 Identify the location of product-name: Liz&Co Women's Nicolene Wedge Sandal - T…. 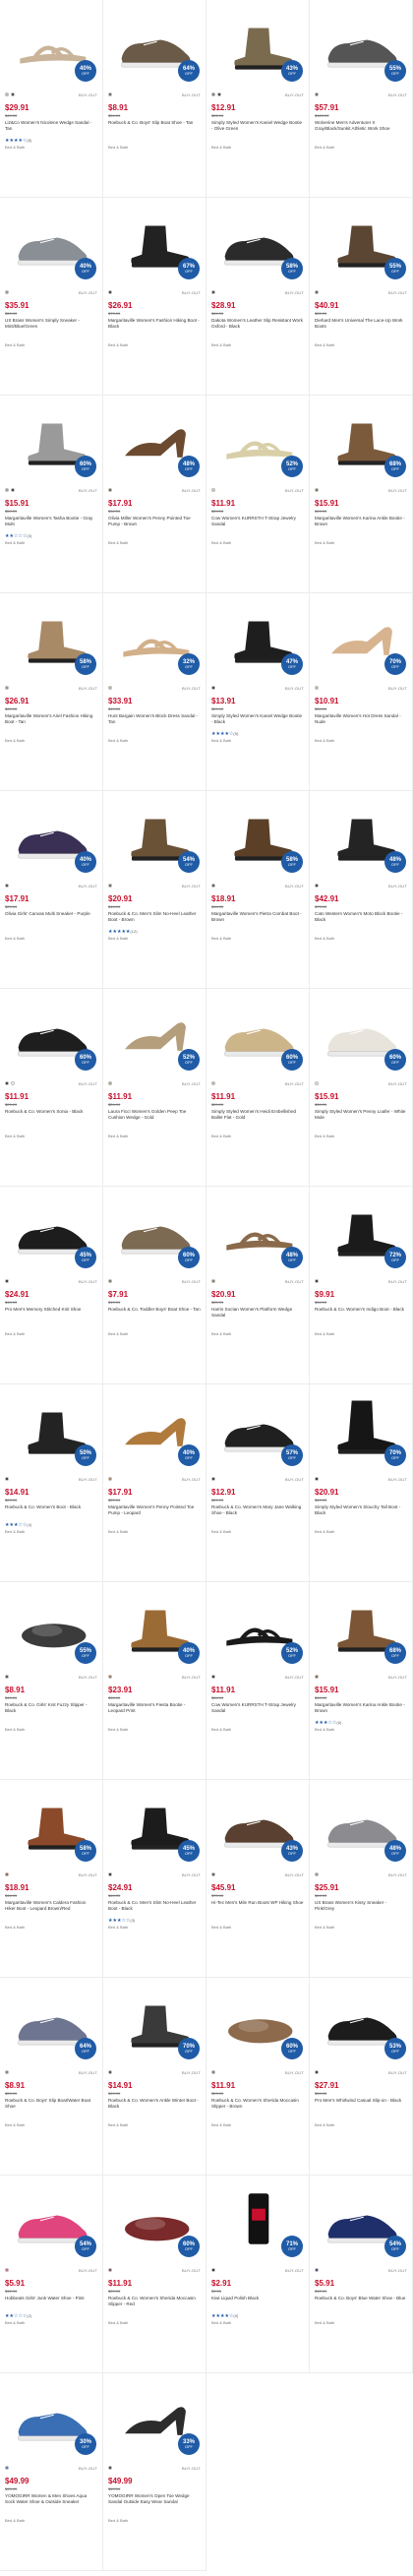
(51, 128).